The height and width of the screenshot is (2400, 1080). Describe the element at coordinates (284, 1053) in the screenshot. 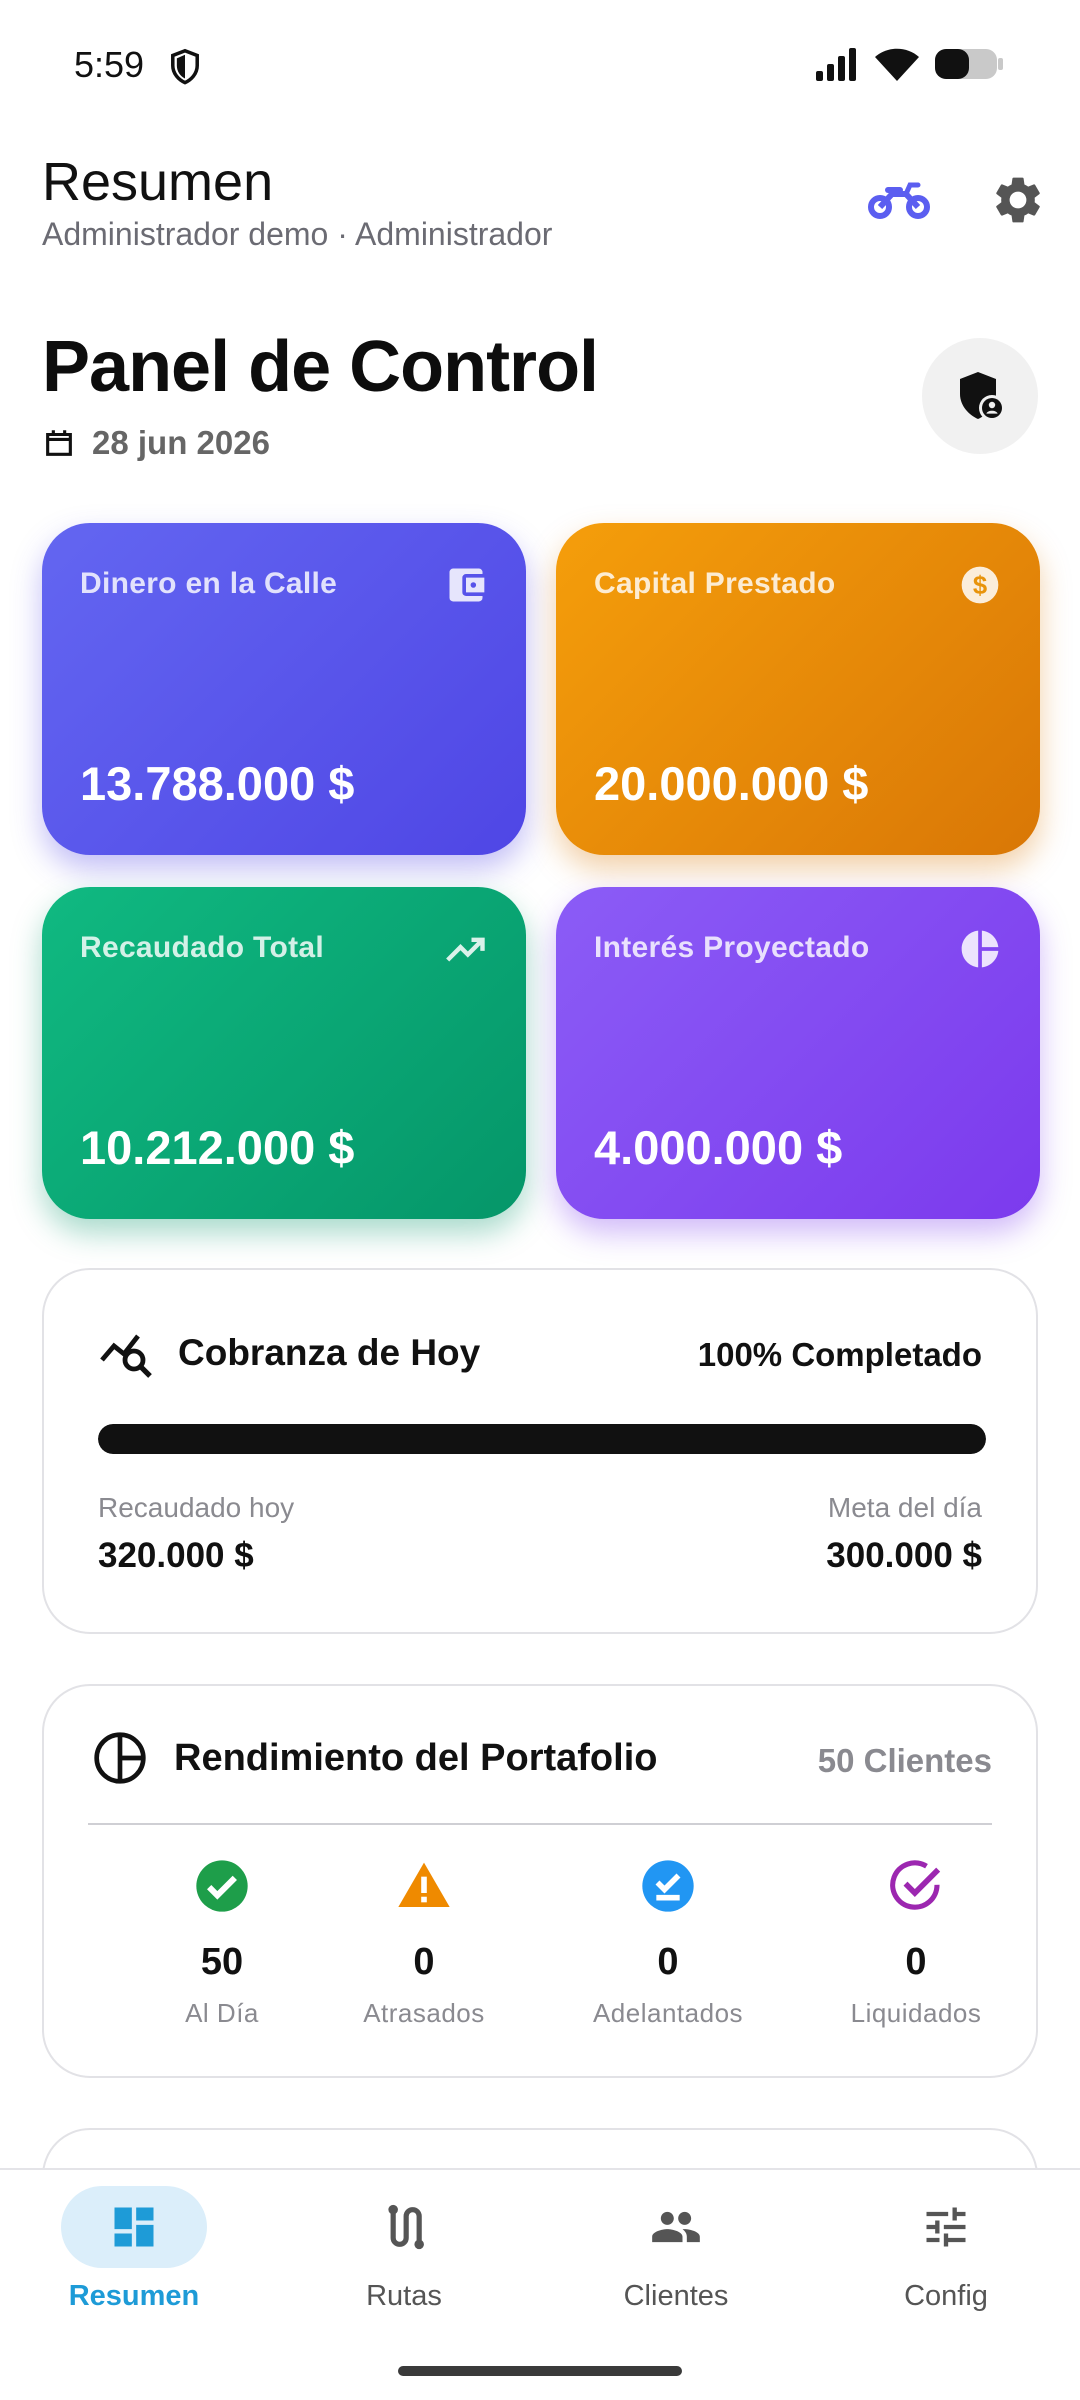

I see `stat-card-recaudado-total: Recaudado Total 10.212.000 $` at that location.